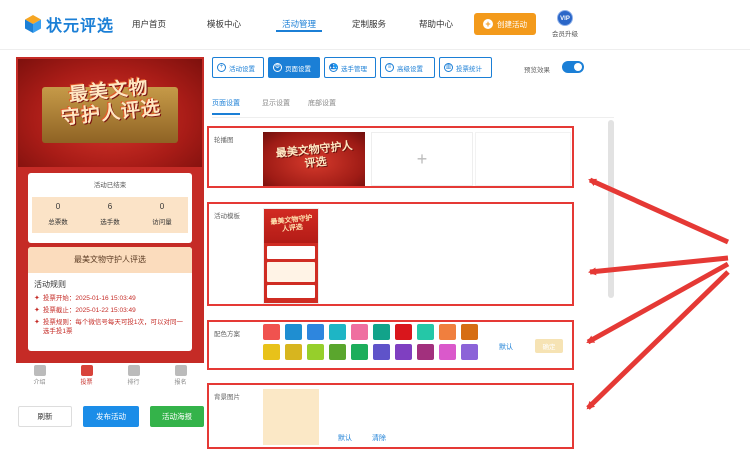  What do you see at coordinates (276, 103) in the screenshot?
I see `subtab-display-settings: 显示设置` at bounding box center [276, 103].